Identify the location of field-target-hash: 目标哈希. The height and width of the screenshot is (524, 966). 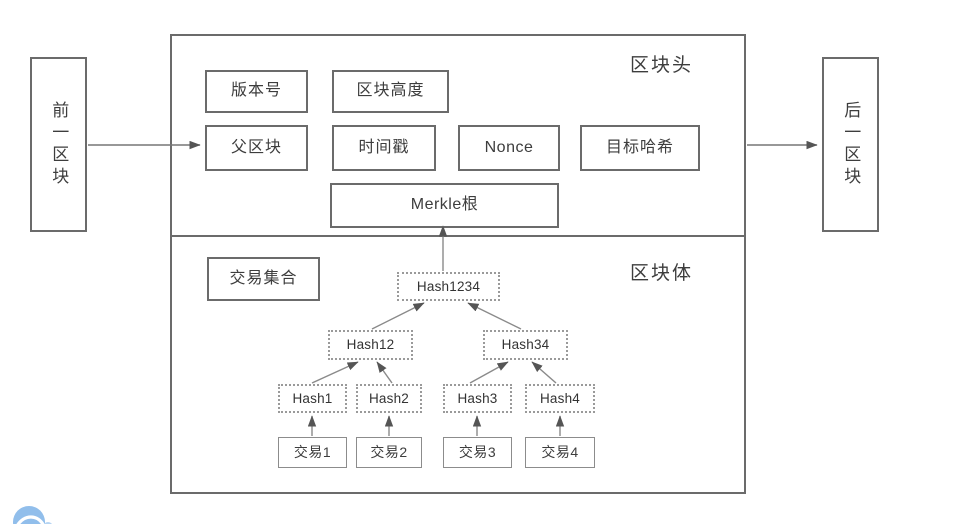
(640, 148).